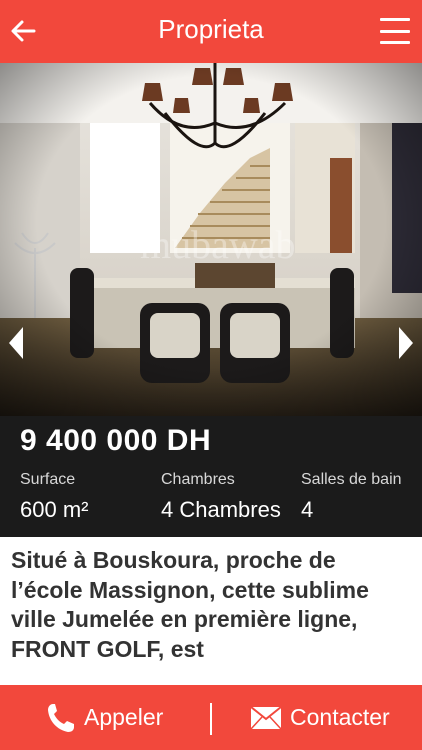 The image size is (422, 750). Describe the element at coordinates (54, 509) in the screenshot. I see `spec-value: 600 m²` at that location.